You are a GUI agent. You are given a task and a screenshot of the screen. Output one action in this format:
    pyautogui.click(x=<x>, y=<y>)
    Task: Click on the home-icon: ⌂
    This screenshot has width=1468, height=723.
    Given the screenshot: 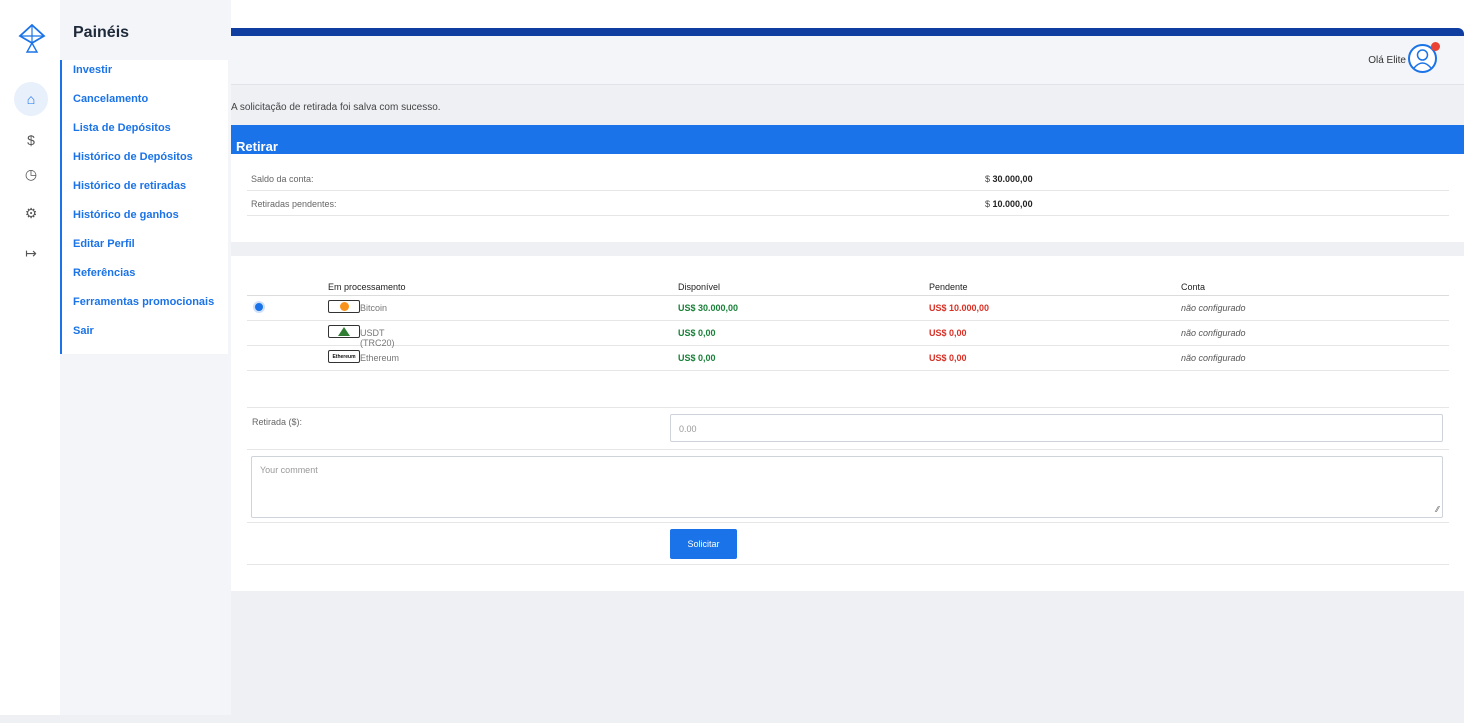 What is the action you would take?
    pyautogui.click(x=31, y=99)
    